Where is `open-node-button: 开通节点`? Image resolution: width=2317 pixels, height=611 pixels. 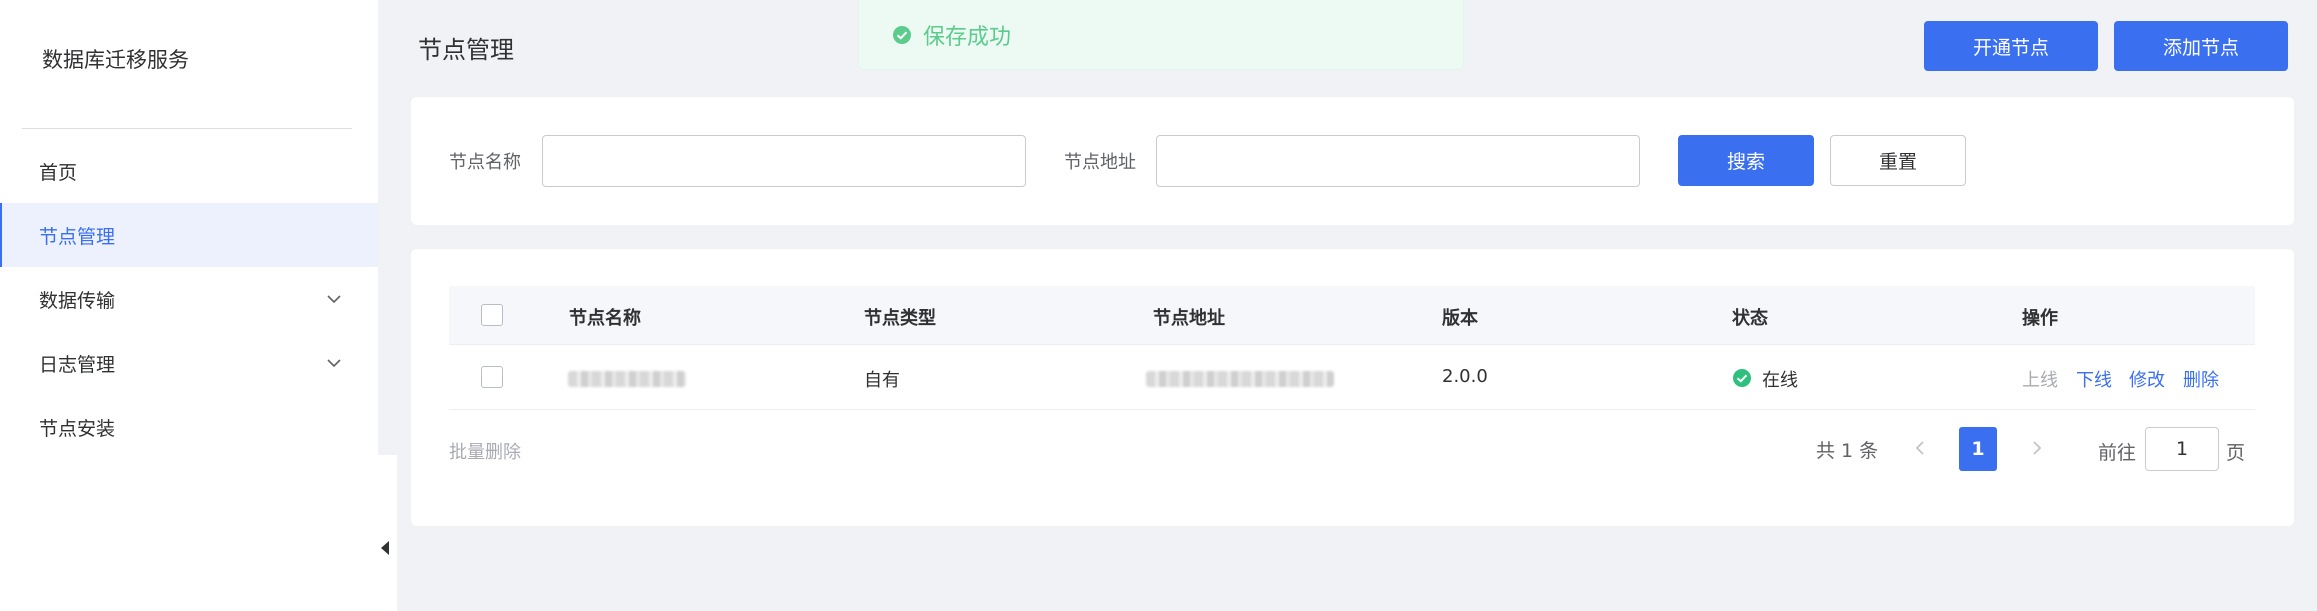 open-node-button: 开通节点 is located at coordinates (2011, 46).